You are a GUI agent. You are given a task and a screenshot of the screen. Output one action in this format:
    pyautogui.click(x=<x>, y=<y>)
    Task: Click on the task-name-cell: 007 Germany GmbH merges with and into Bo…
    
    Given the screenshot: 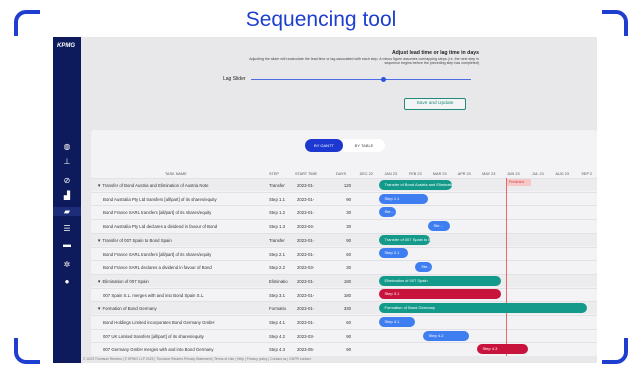 What is the action you would take?
    pyautogui.click(x=158, y=350)
    